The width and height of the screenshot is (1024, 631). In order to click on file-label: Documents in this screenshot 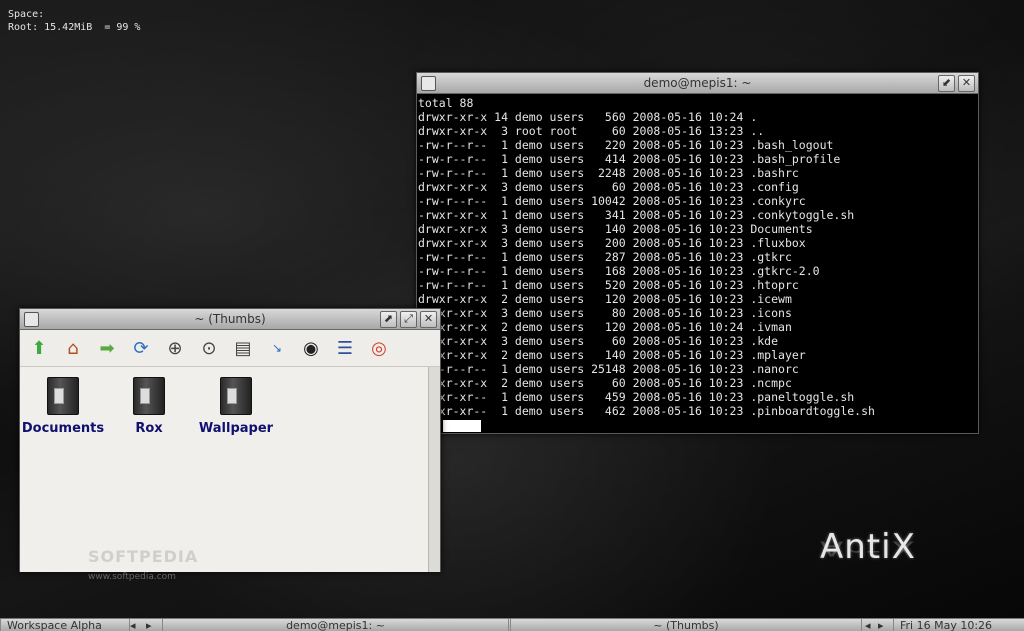, I will do `click(63, 428)`.